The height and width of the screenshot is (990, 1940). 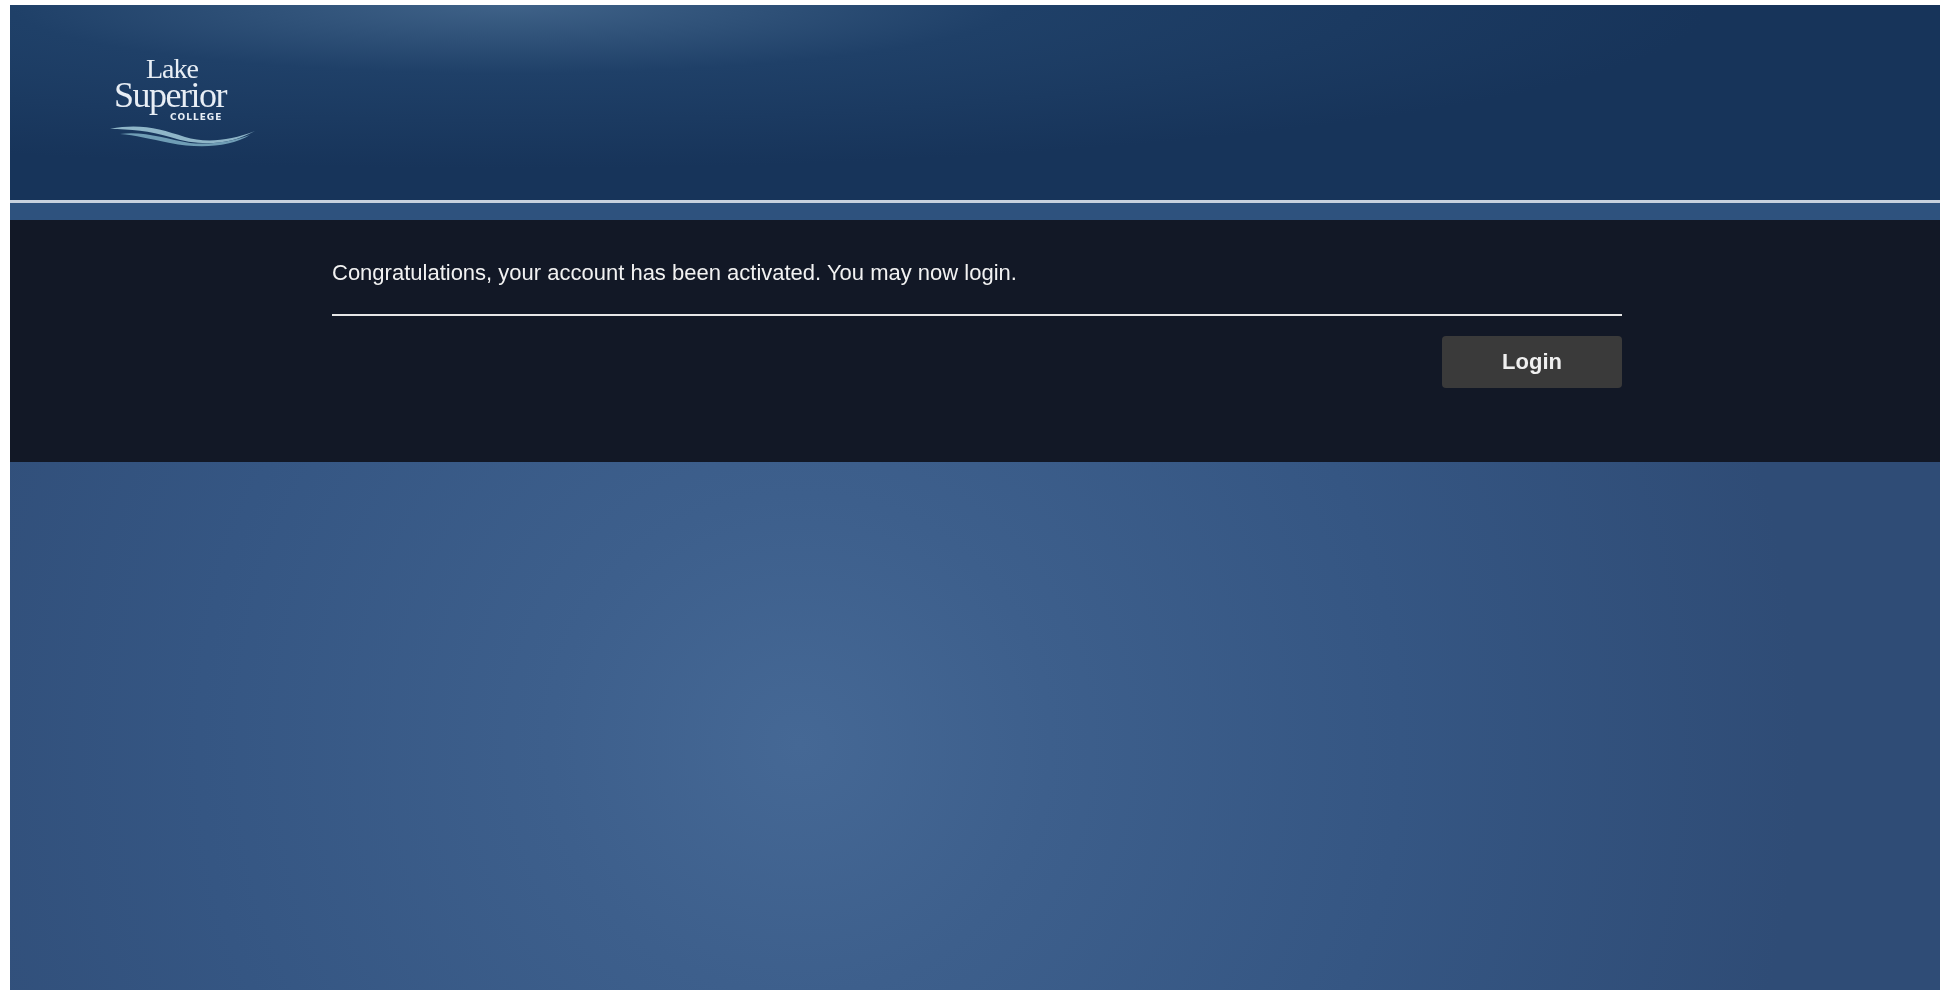 I want to click on confirmation-message: Congratulations, your account has been activated. You may now login., so click(x=675, y=273).